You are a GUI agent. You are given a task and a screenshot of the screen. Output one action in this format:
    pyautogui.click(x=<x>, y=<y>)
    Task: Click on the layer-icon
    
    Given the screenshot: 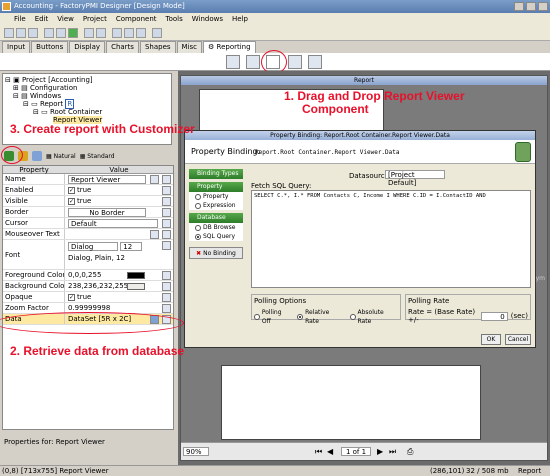 What is the action you would take?
    pyautogui.click(x=141, y=33)
    